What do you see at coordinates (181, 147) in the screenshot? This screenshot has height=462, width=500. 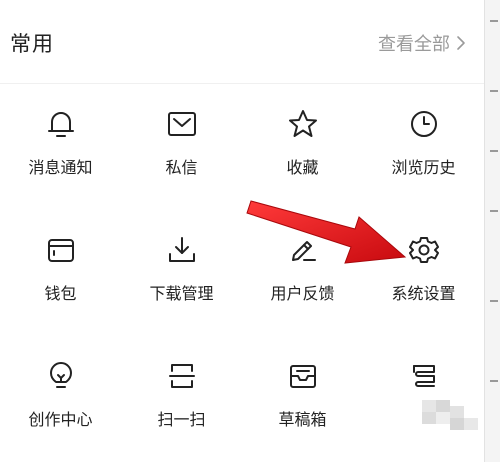 I see `shortcut-messages: 私信` at bounding box center [181, 147].